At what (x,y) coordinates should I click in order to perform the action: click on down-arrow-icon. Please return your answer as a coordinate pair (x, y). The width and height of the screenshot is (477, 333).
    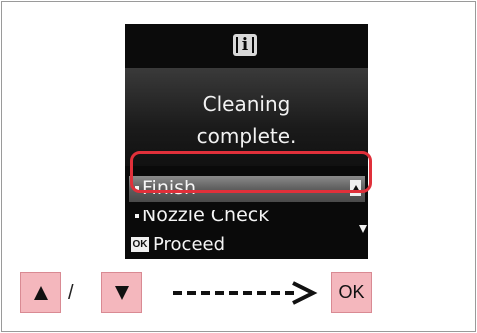
    Looking at the image, I should click on (121, 292).